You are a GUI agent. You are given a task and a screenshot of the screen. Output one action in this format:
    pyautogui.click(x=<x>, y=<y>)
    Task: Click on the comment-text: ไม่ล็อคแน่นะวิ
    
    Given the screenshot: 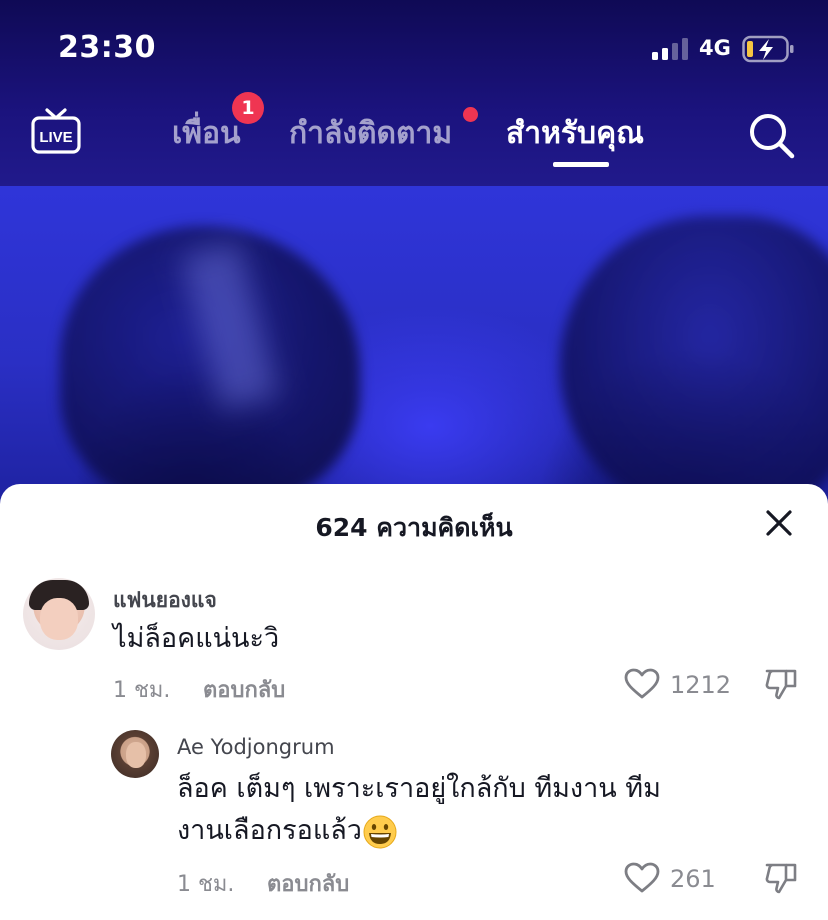 What is the action you would take?
    pyautogui.click(x=196, y=638)
    